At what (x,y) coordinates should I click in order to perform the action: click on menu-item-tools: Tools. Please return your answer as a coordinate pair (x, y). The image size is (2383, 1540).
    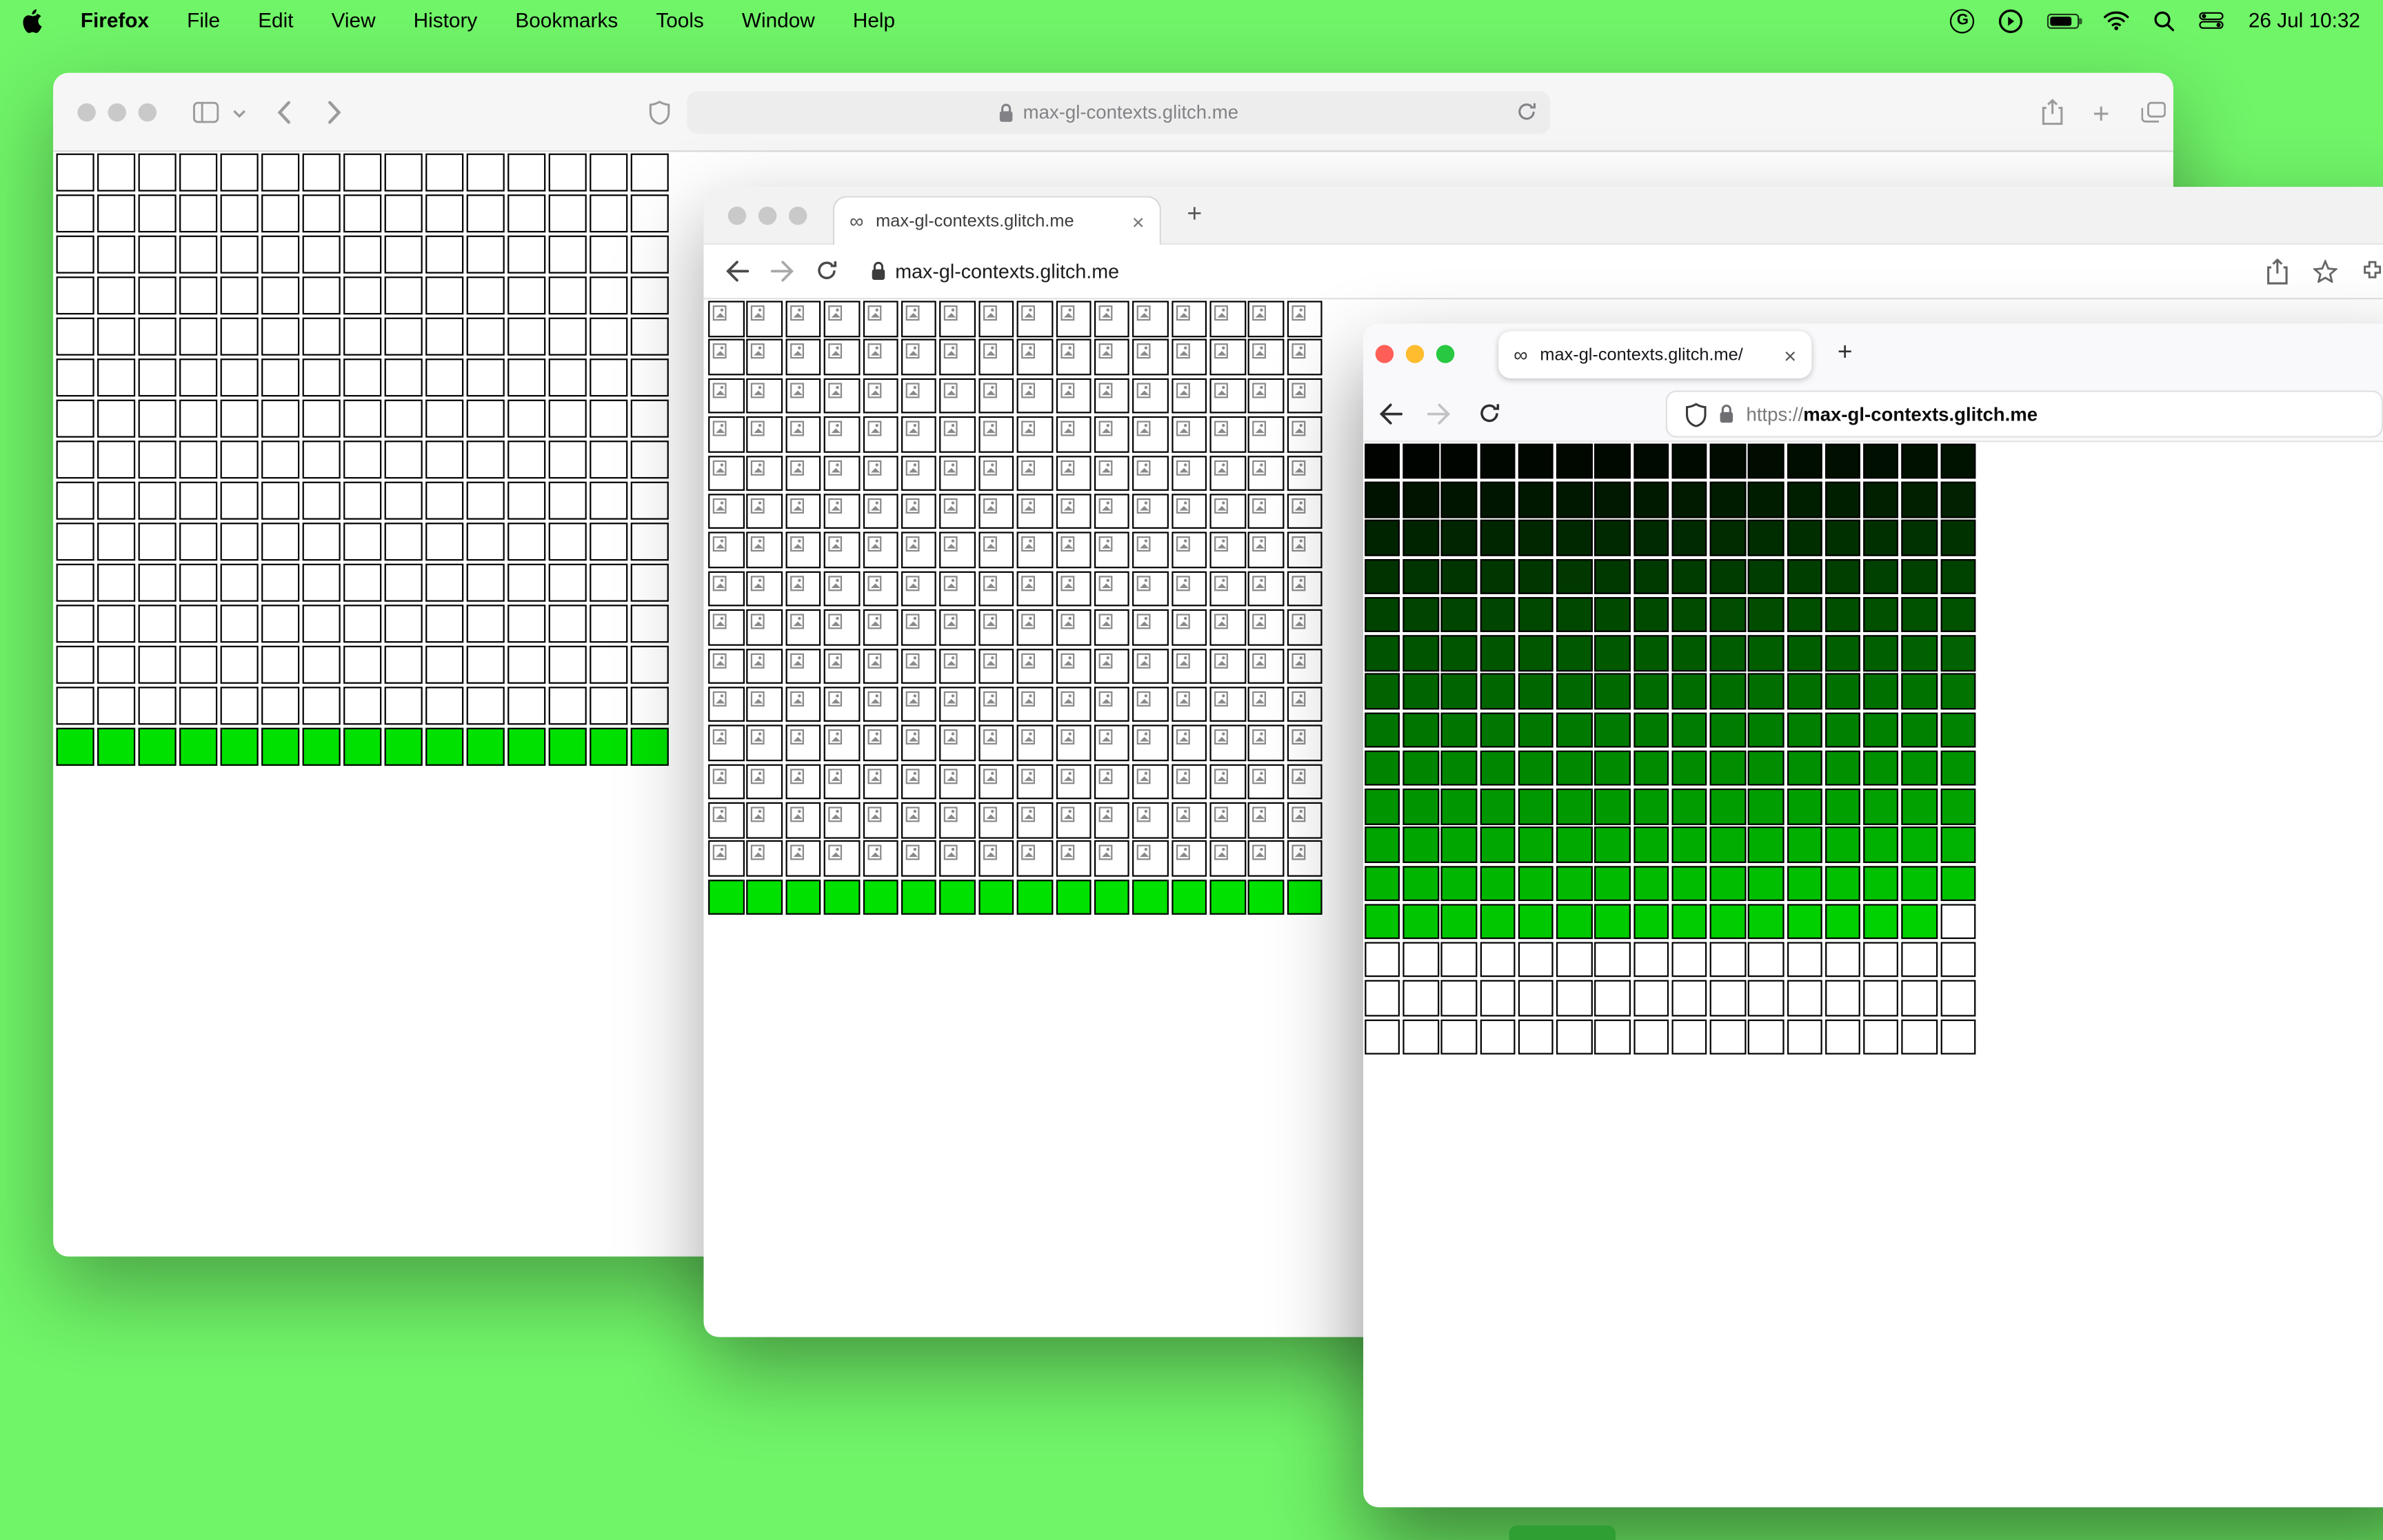
    Looking at the image, I should click on (679, 21).